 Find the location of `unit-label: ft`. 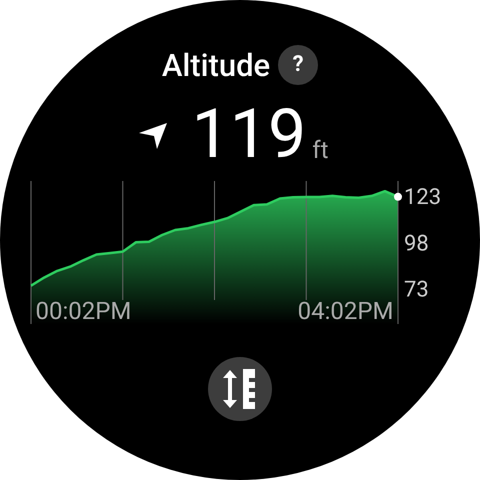

unit-label: ft is located at coordinates (320, 150).